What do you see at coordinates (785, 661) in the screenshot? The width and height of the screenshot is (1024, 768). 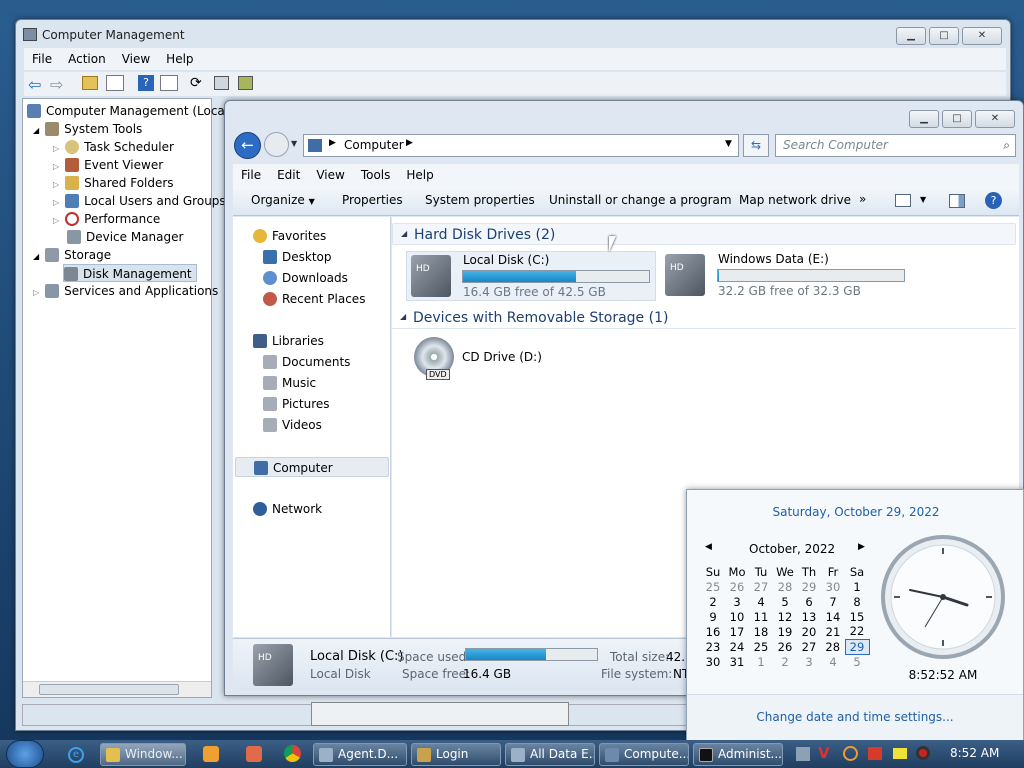 I see `calendar-day-other-month: 2` at bounding box center [785, 661].